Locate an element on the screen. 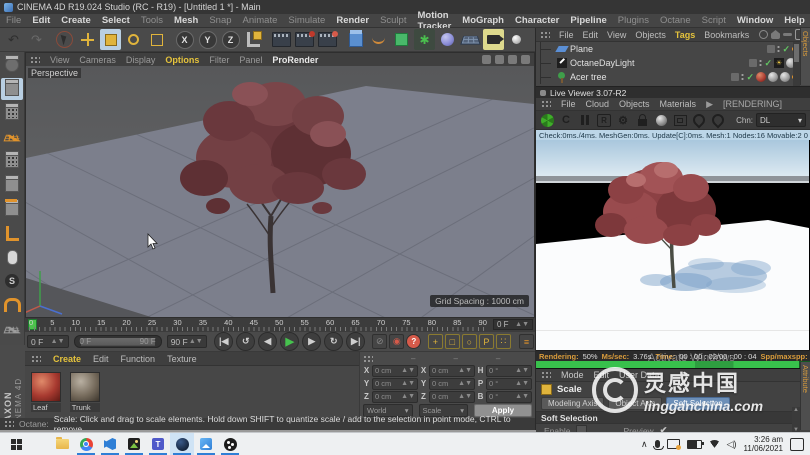  lv-menu-file: File is located at coordinates (568, 104).